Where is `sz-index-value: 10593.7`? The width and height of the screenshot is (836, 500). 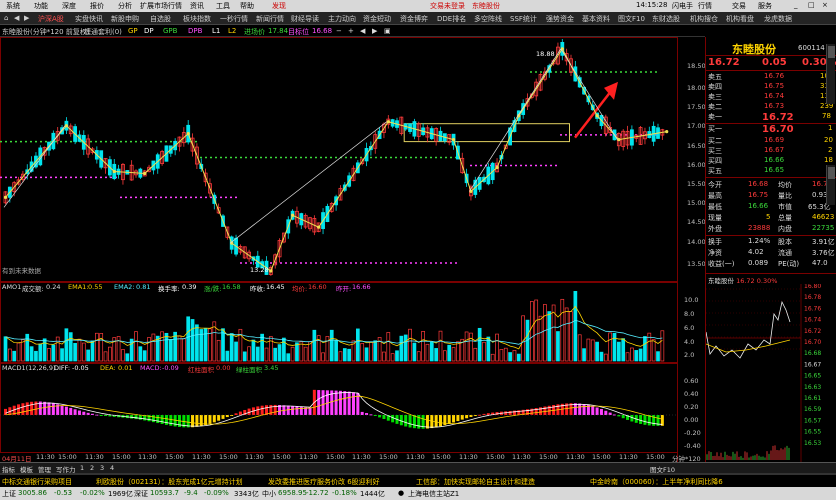
sz-index-value: 10593.7 is located at coordinates (164, 493).